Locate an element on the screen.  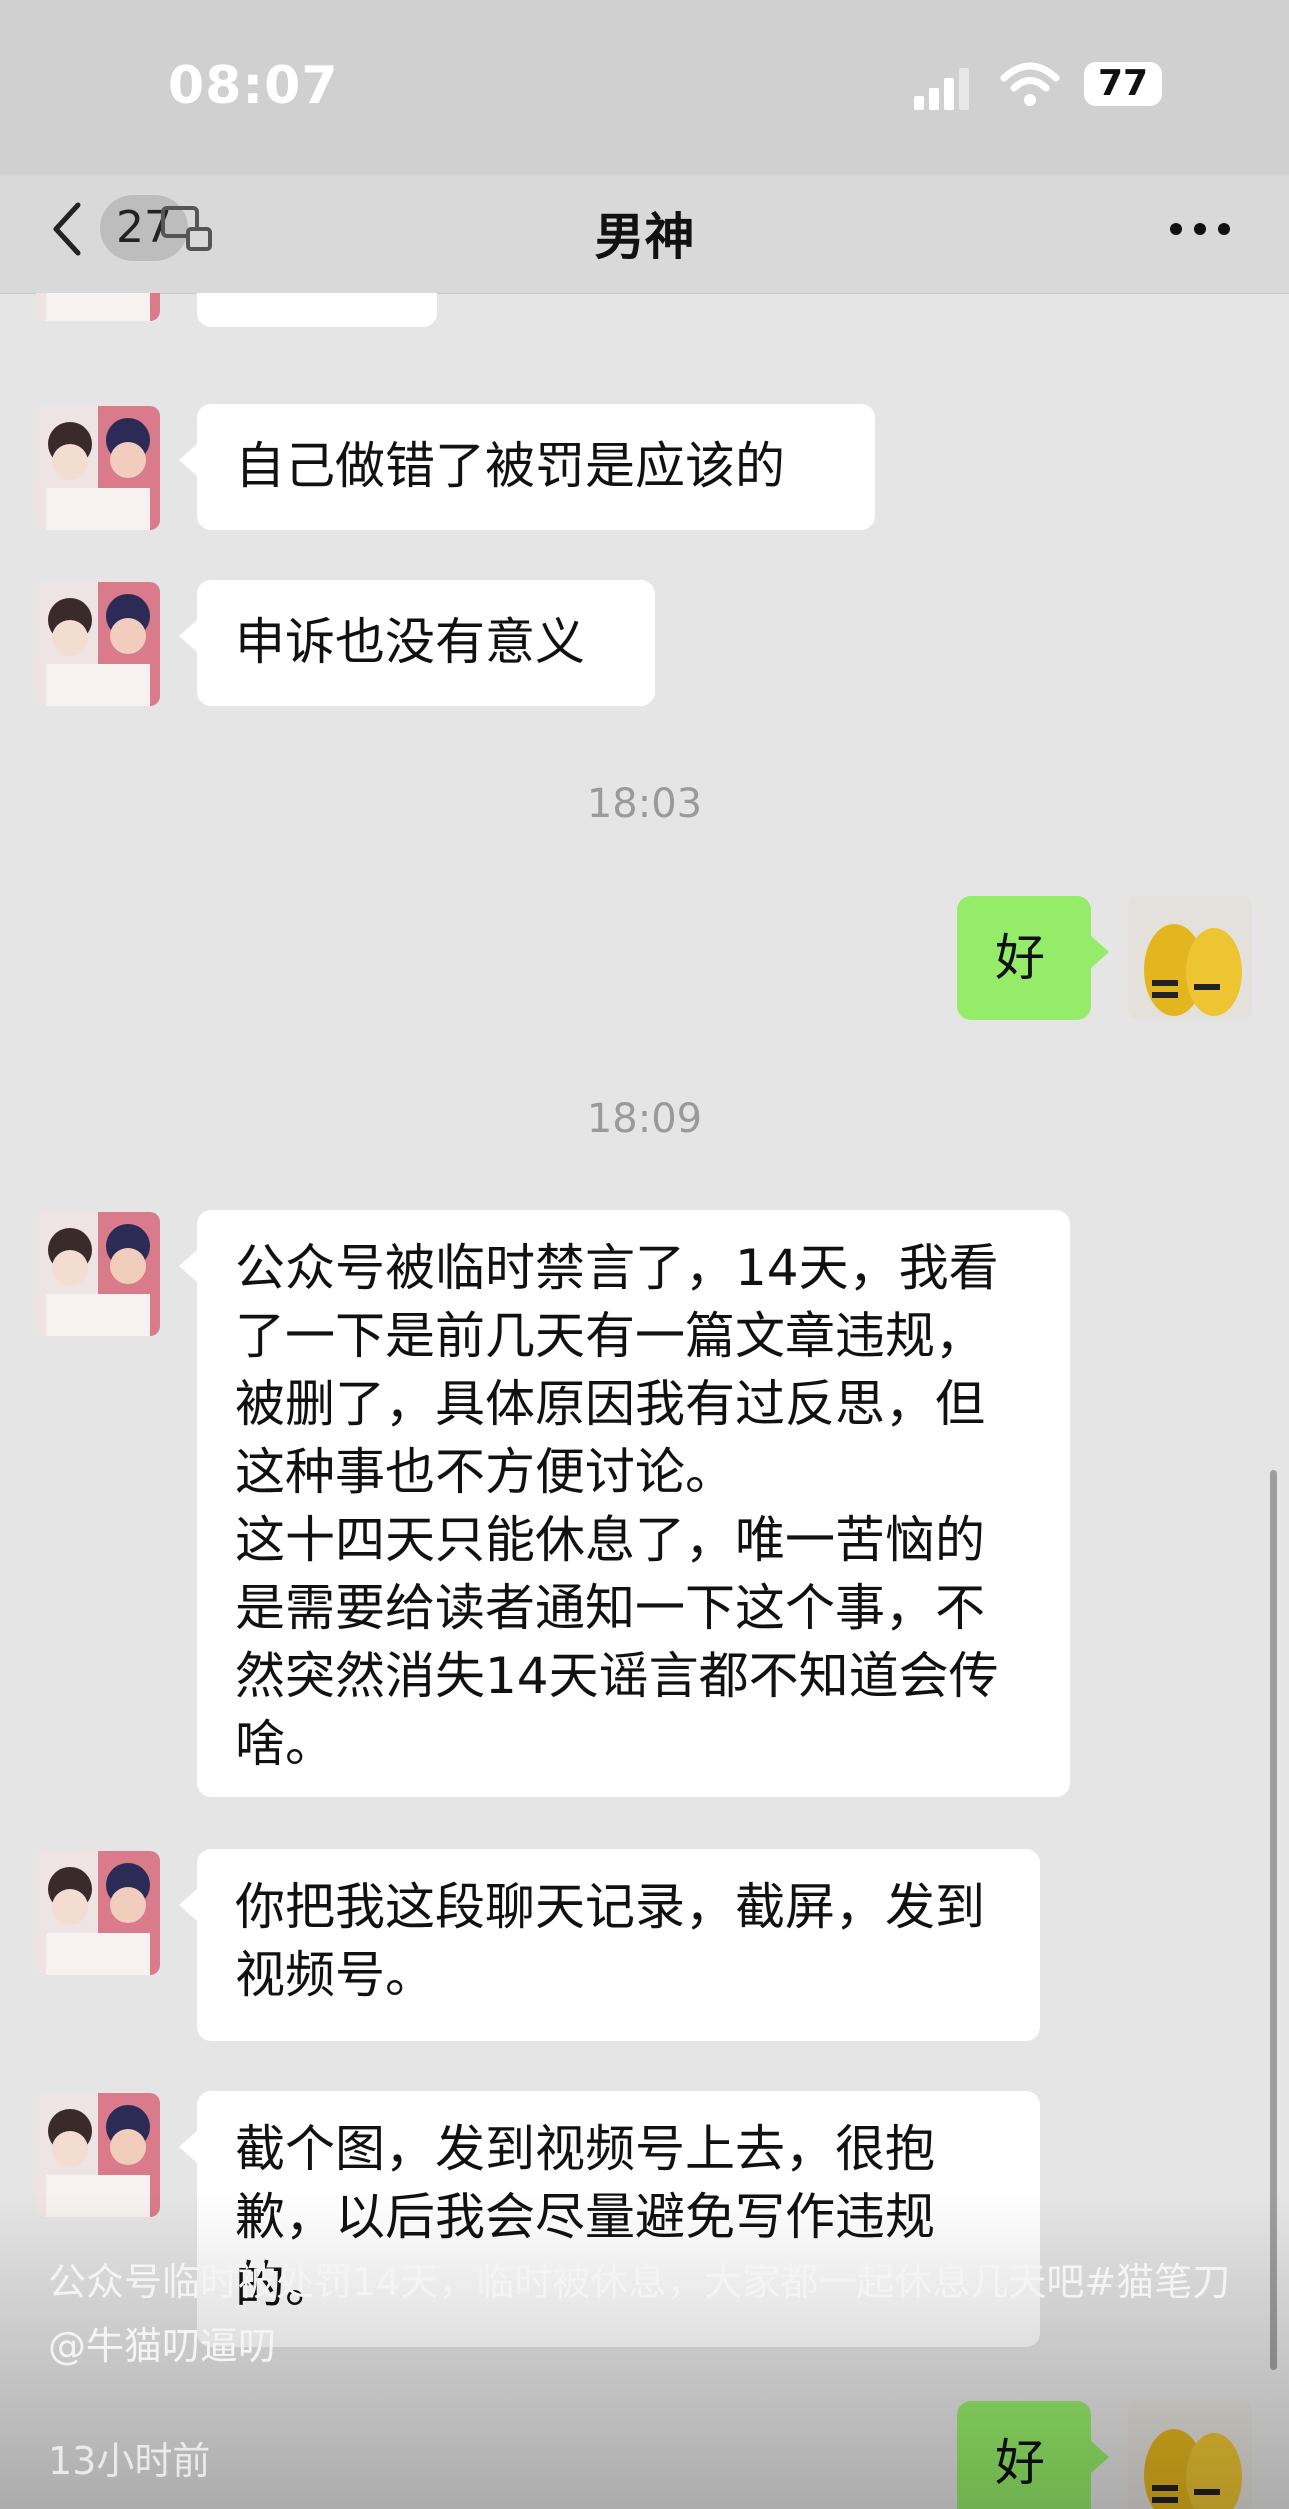
message-bubble-incoming: 你把我这段聊天记录，截屏，发到视频号。 is located at coordinates (609, 1945).